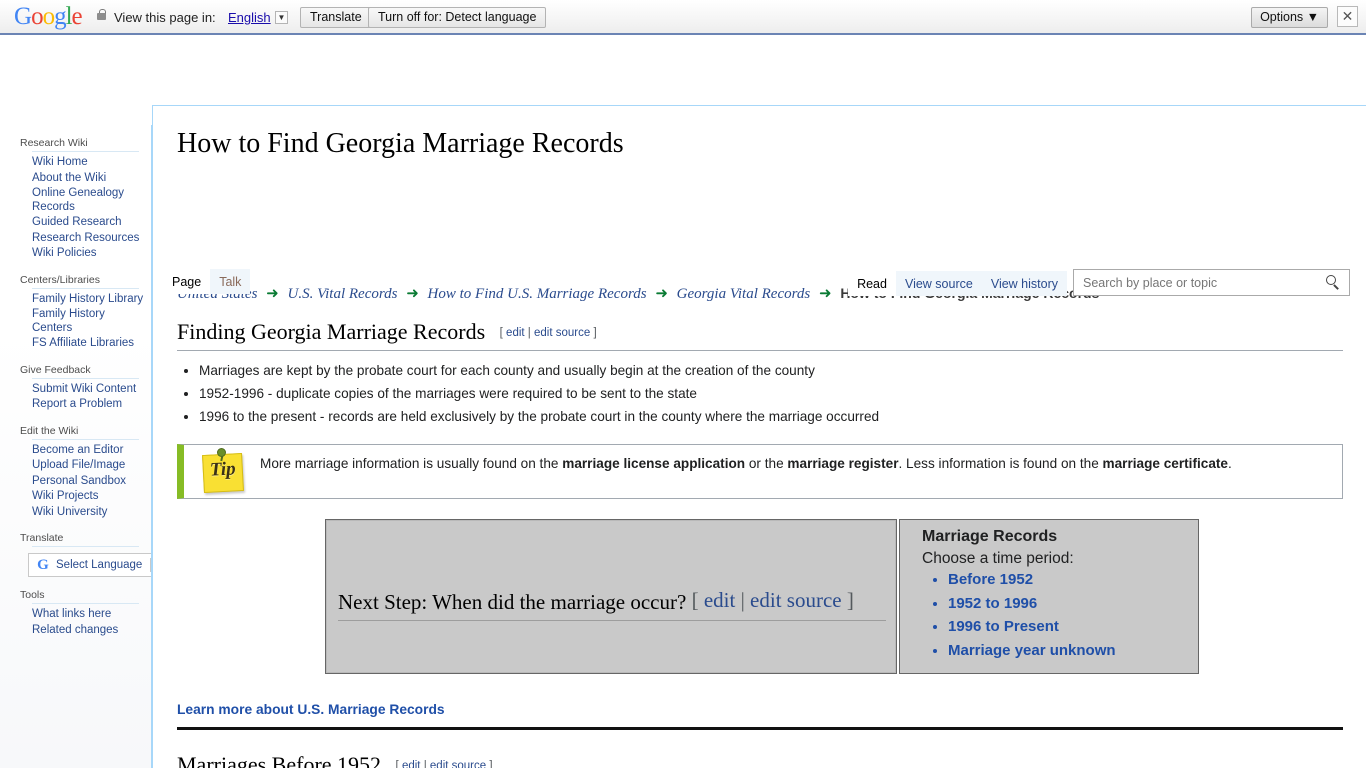 Image resolution: width=1366 pixels, height=768 pixels. I want to click on next-step-heading-text: Next Step: When did the marriage occur?, so click(512, 602).